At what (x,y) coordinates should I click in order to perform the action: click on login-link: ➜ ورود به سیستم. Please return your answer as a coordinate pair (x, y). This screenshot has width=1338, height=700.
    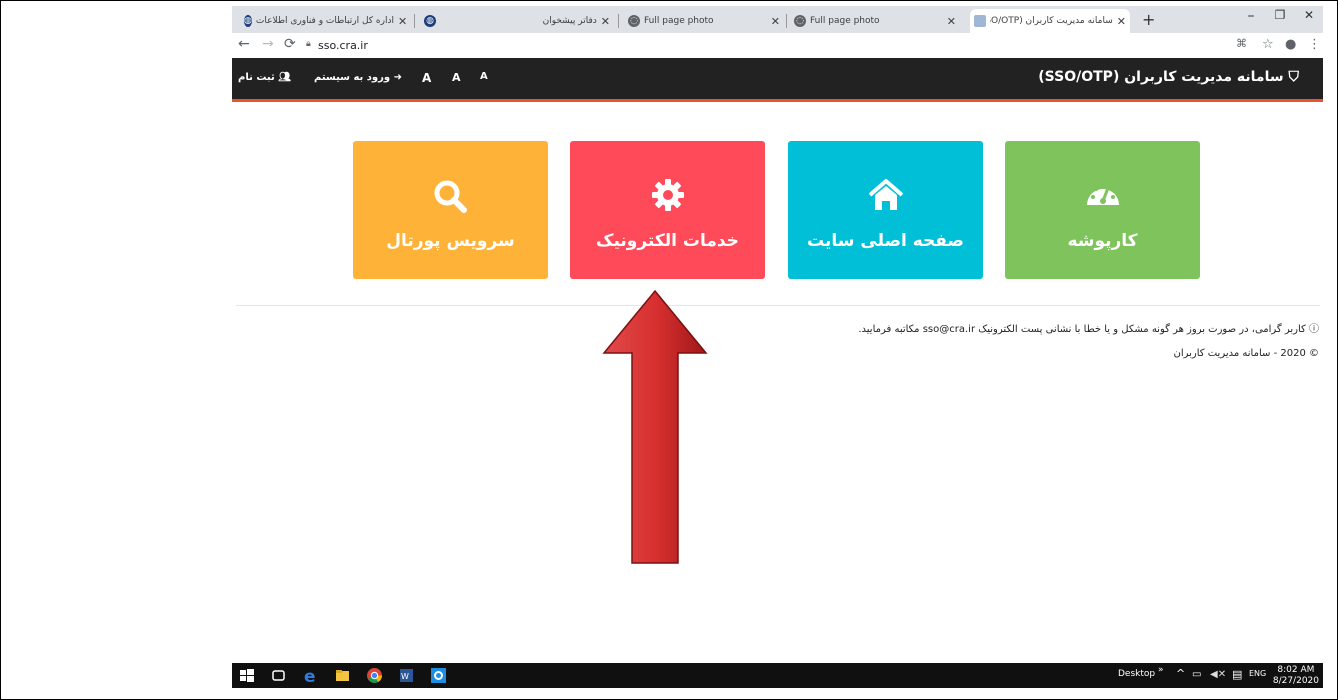
    Looking at the image, I should click on (358, 77).